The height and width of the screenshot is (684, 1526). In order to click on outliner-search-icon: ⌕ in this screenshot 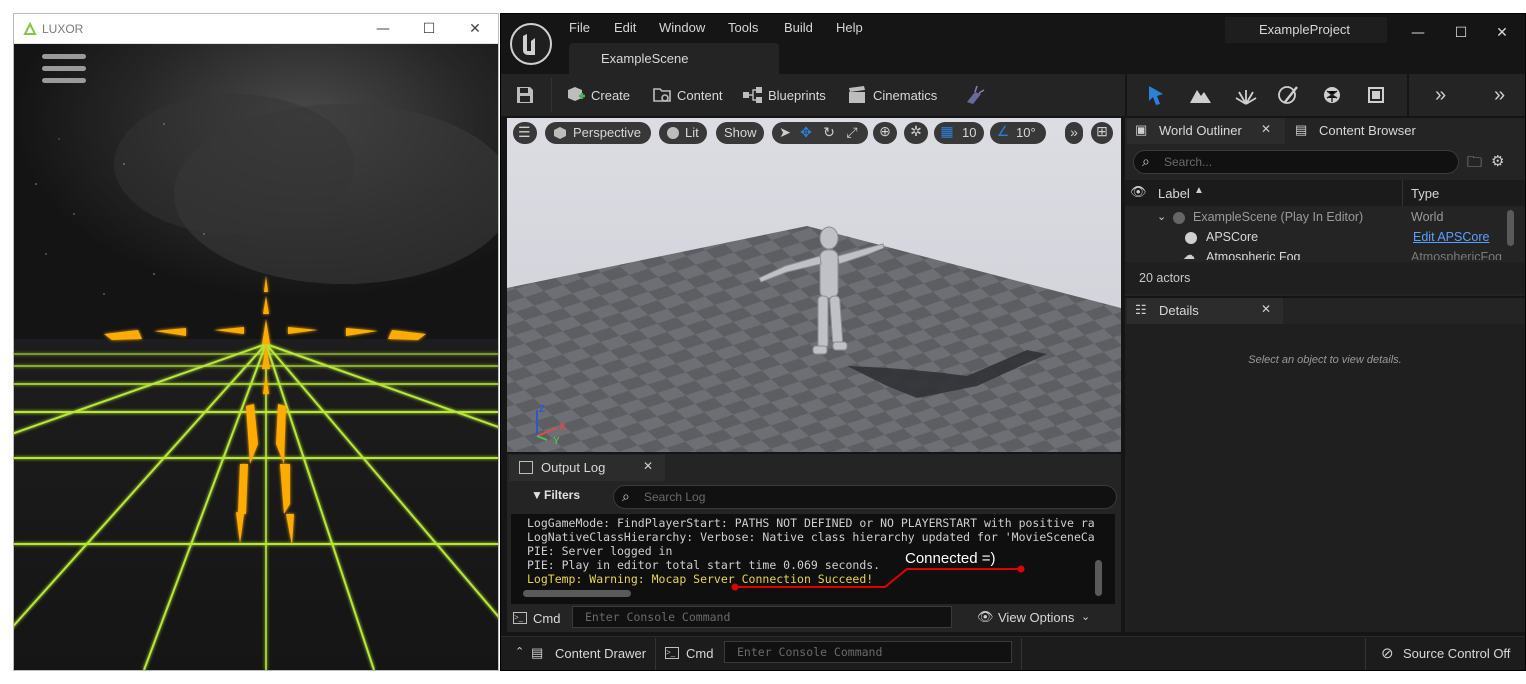, I will do `click(1146, 161)`.